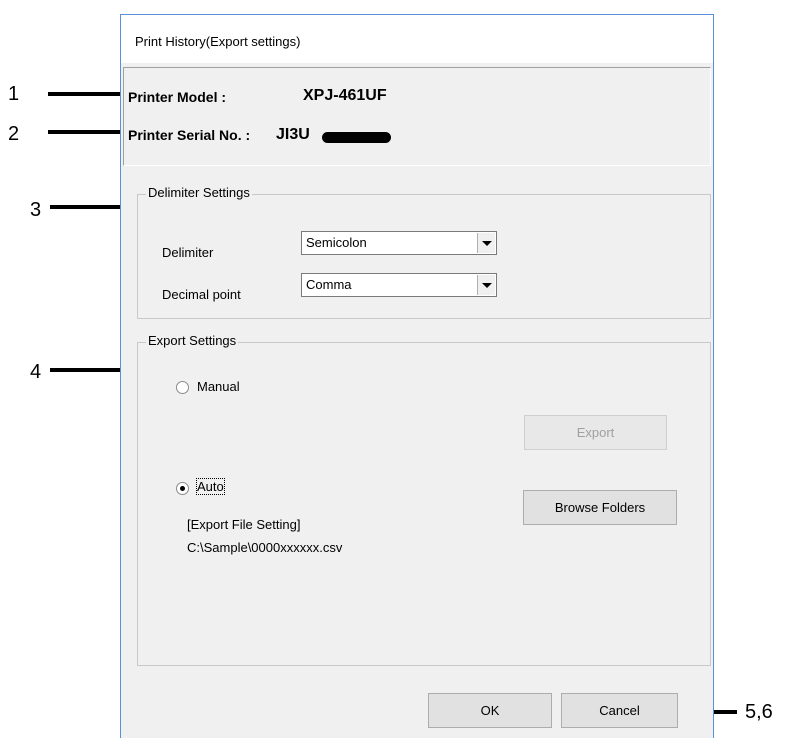 The height and width of the screenshot is (738, 787). What do you see at coordinates (417, 39) in the screenshot?
I see `title-bar: Print History(Export settings)` at bounding box center [417, 39].